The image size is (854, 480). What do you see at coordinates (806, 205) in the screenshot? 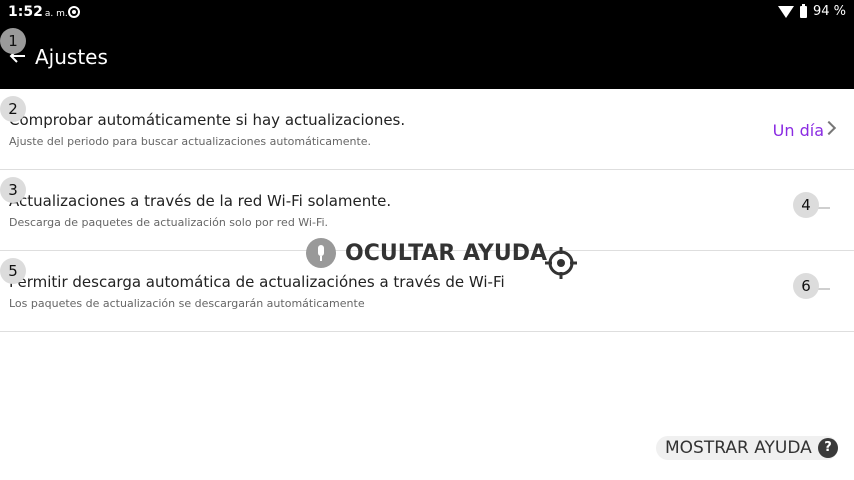
I see `help-badge-4: 4` at bounding box center [806, 205].